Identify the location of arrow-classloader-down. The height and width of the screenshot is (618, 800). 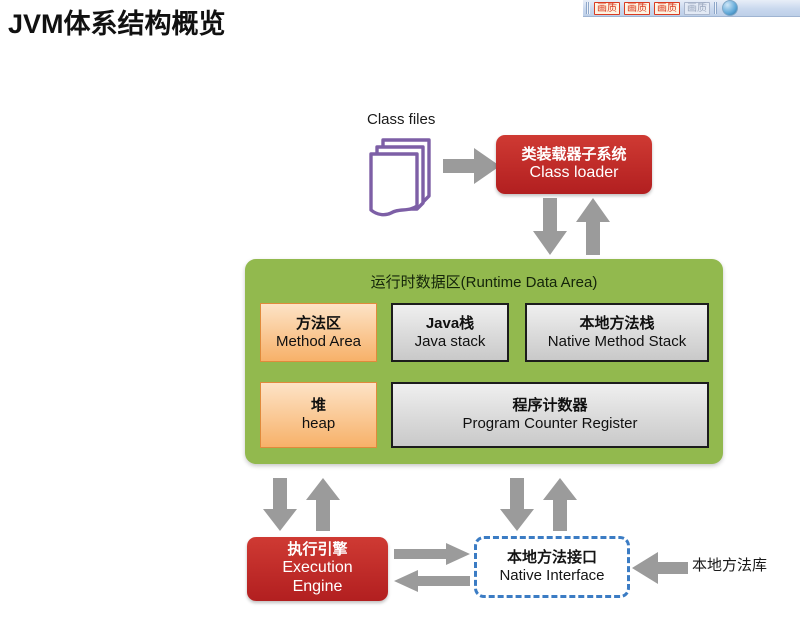
(550, 229).